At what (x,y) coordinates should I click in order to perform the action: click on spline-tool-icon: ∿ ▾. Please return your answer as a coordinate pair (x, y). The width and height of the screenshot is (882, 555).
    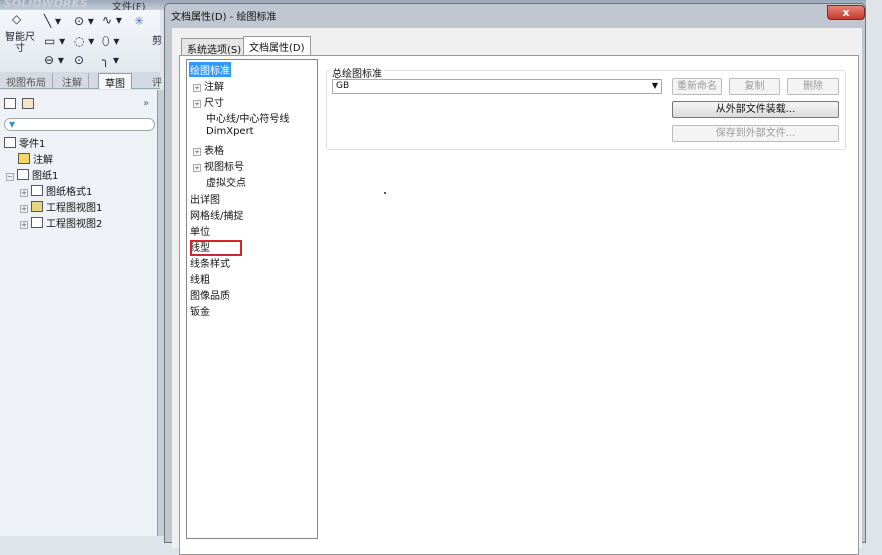
    Looking at the image, I should click on (112, 20).